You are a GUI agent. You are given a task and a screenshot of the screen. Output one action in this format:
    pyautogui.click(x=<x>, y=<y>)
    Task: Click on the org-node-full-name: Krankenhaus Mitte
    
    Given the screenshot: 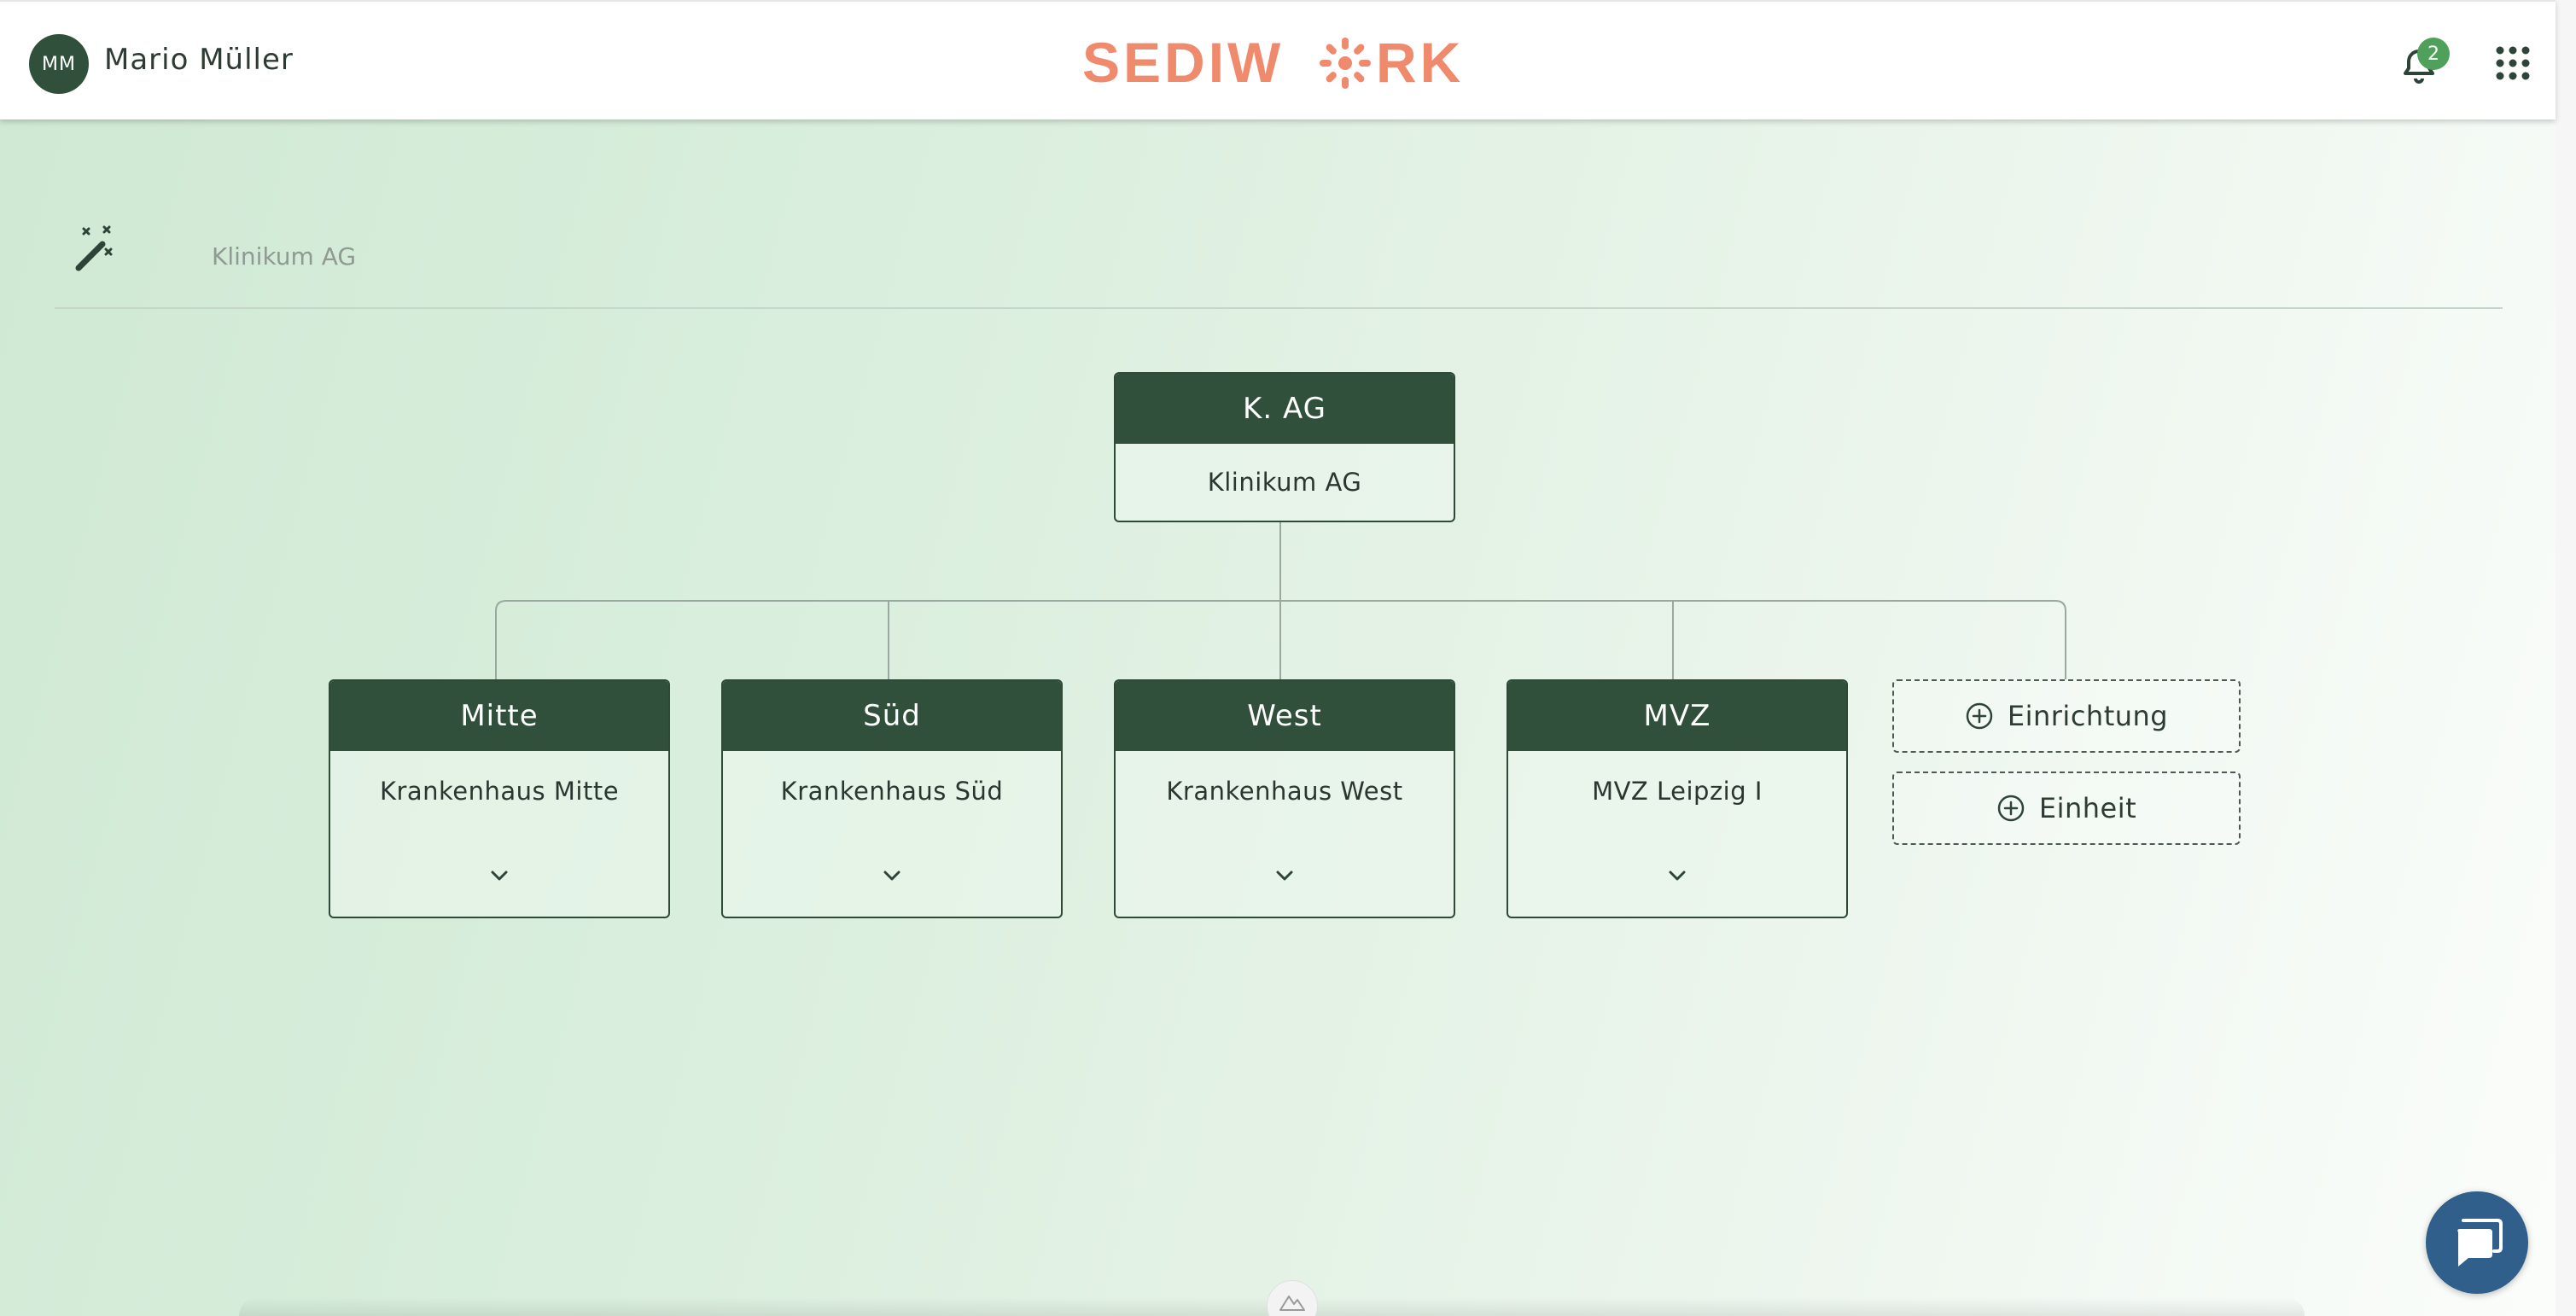 What is the action you would take?
    pyautogui.click(x=499, y=791)
    